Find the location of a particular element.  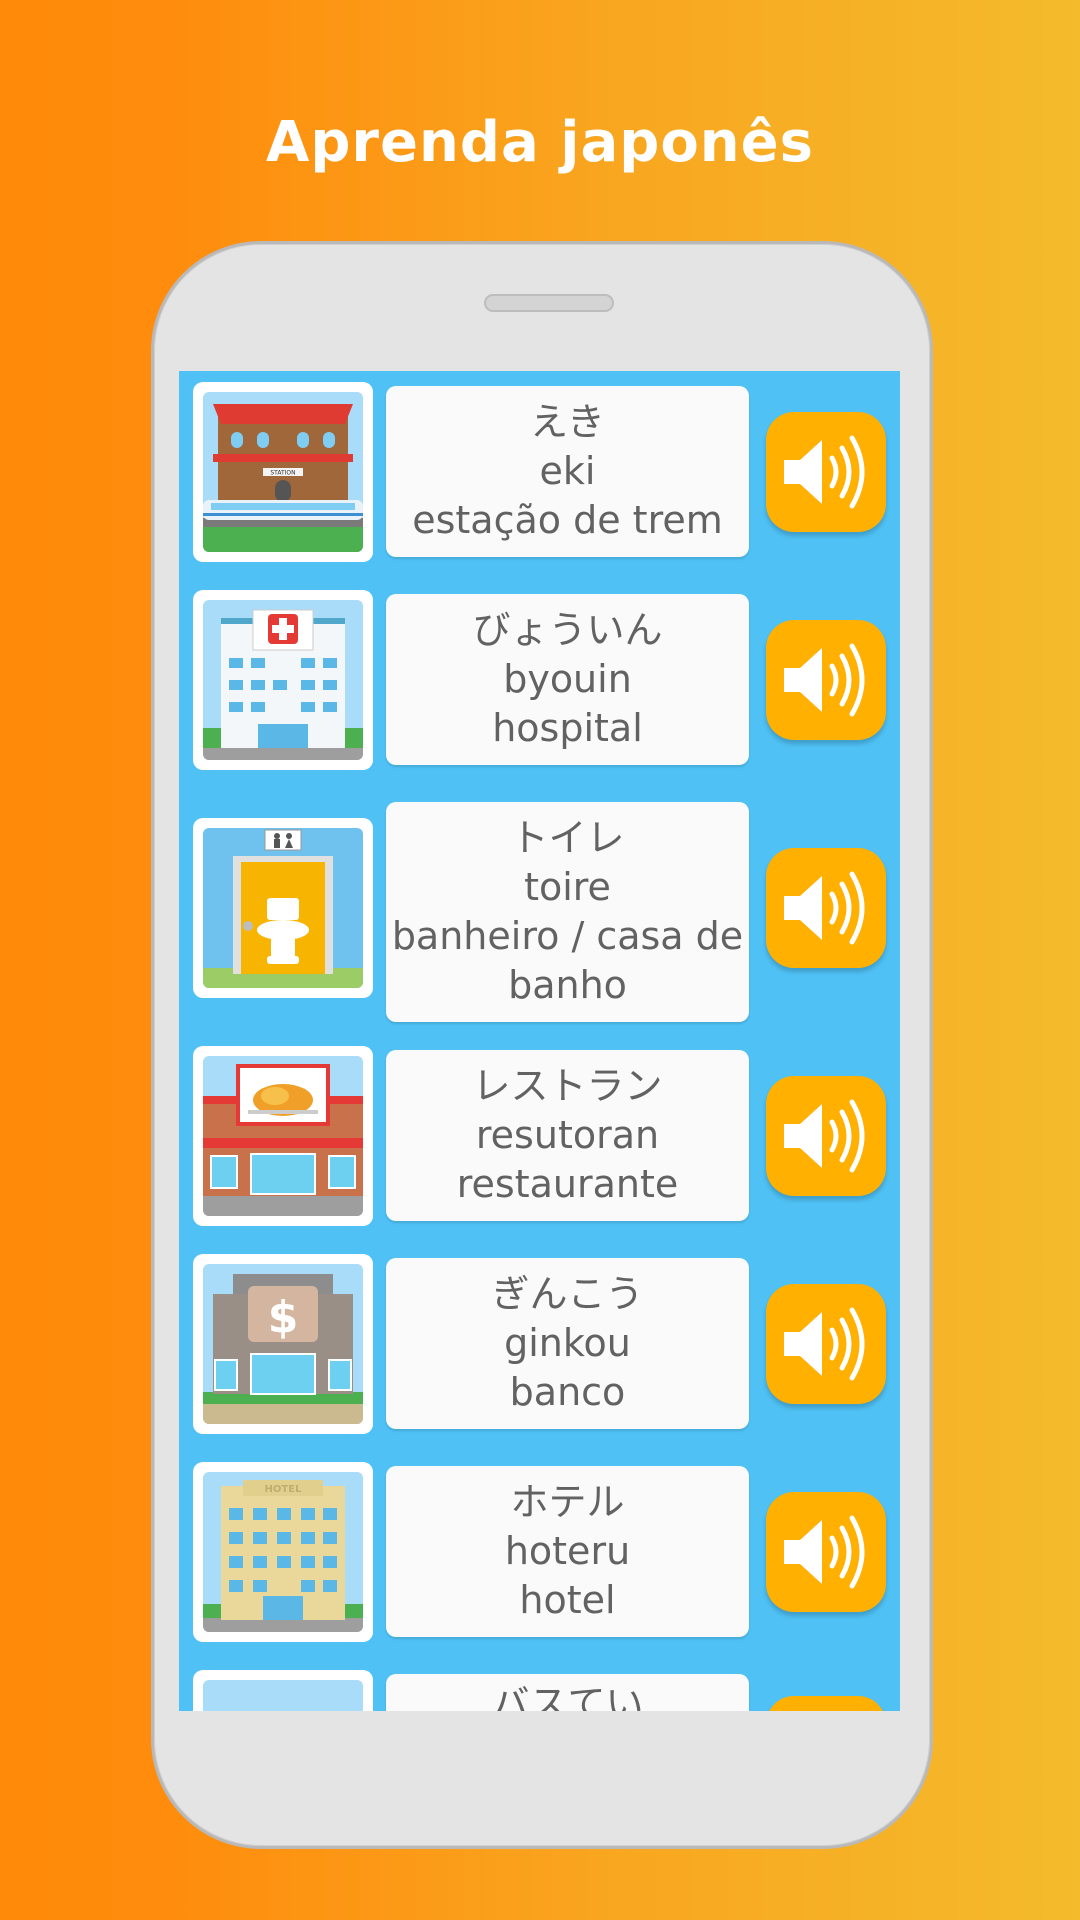

bank-icon: $ is located at coordinates (283, 1344).